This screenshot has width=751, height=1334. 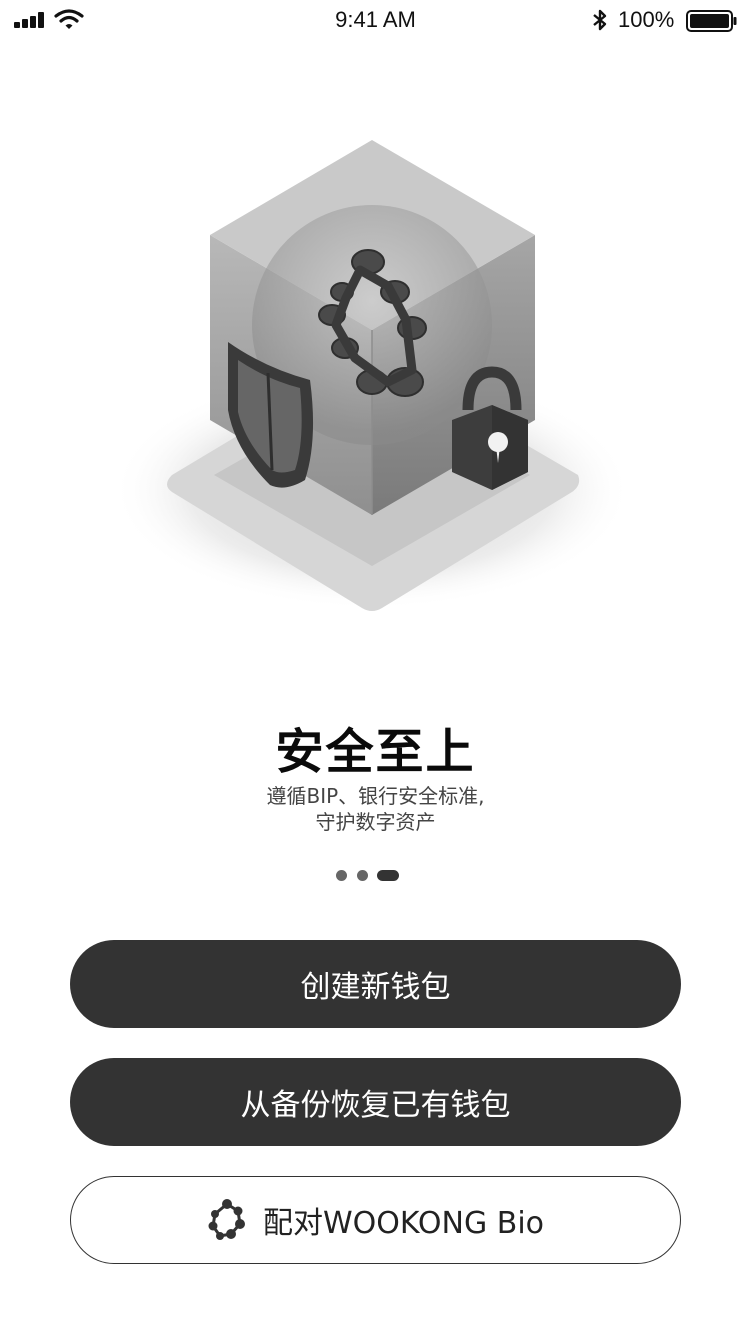 What do you see at coordinates (375, 796) in the screenshot?
I see `subtitle-line-1: 遵循BIP、银行安全标准,` at bounding box center [375, 796].